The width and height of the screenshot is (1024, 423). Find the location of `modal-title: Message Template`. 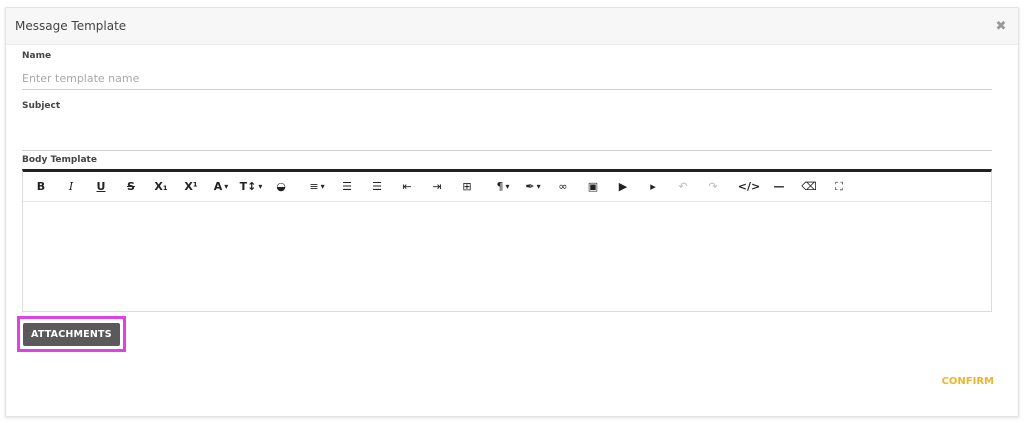

modal-title: Message Template is located at coordinates (71, 26).